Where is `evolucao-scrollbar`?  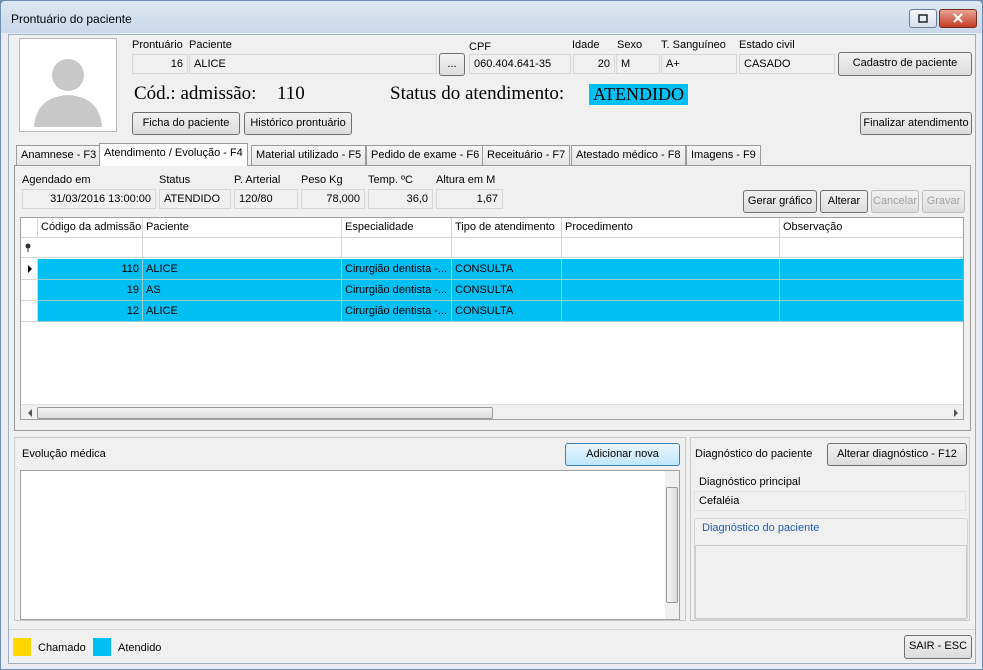
evolucao-scrollbar is located at coordinates (672, 545).